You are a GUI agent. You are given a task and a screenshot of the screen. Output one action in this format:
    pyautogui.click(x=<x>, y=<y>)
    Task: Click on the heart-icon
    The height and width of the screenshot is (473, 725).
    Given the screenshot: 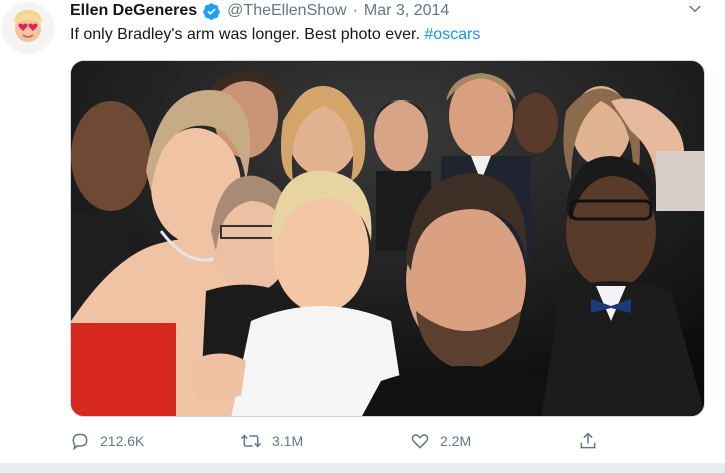 What is the action you would take?
    pyautogui.click(x=420, y=441)
    